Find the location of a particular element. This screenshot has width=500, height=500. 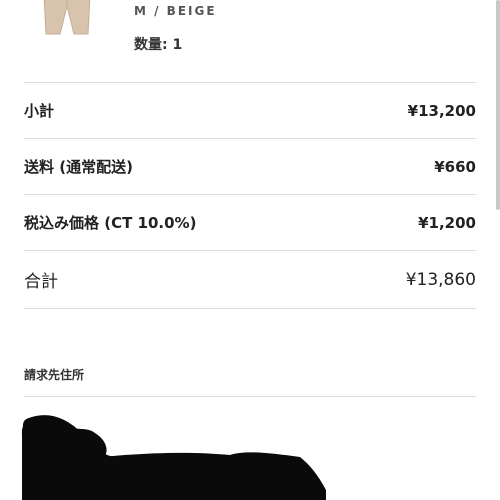

shipping-value: ¥660 is located at coordinates (455, 166).